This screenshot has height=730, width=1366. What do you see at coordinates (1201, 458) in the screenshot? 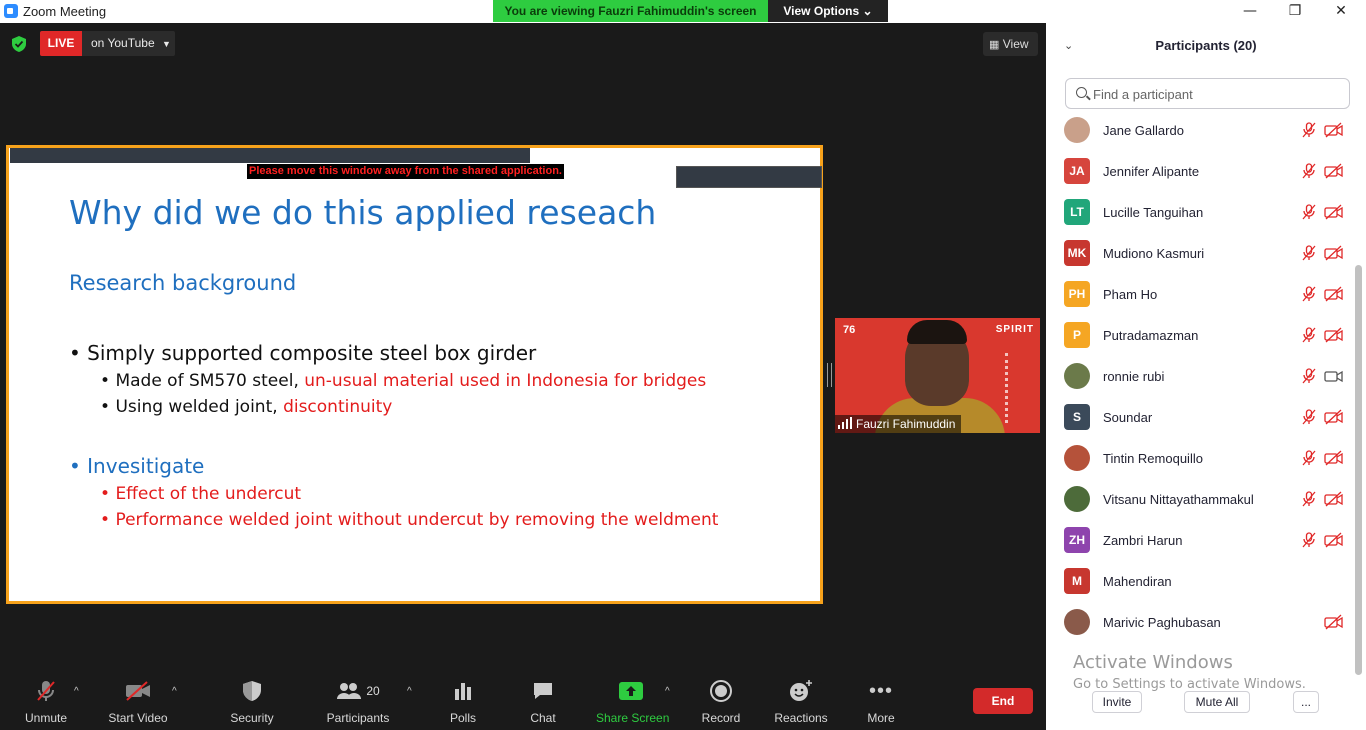
I see `participant-row: Tintin Remoquillo` at bounding box center [1201, 458].